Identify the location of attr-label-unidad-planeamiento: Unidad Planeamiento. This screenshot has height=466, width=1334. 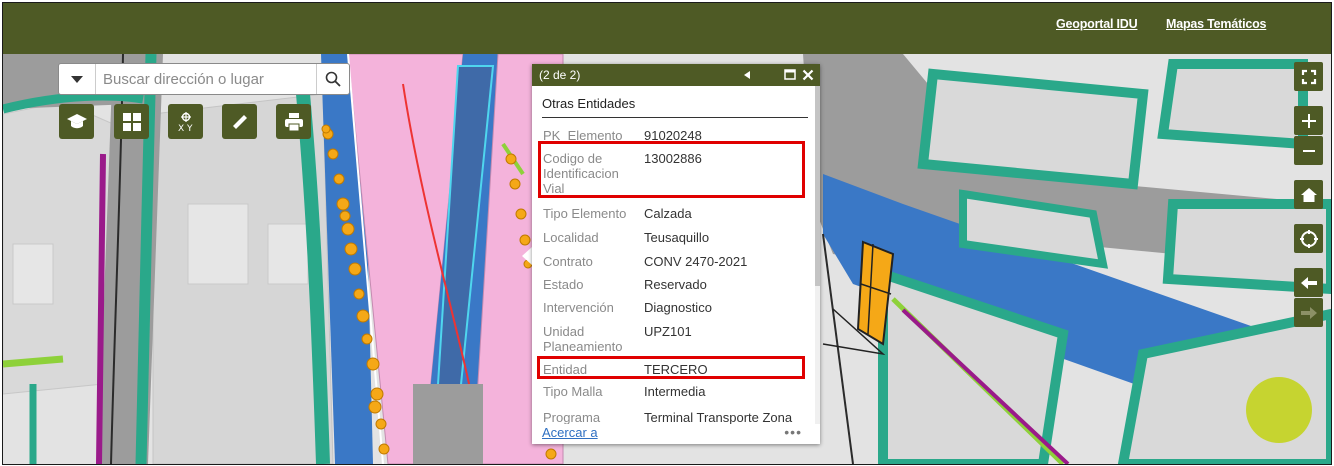
(583, 339).